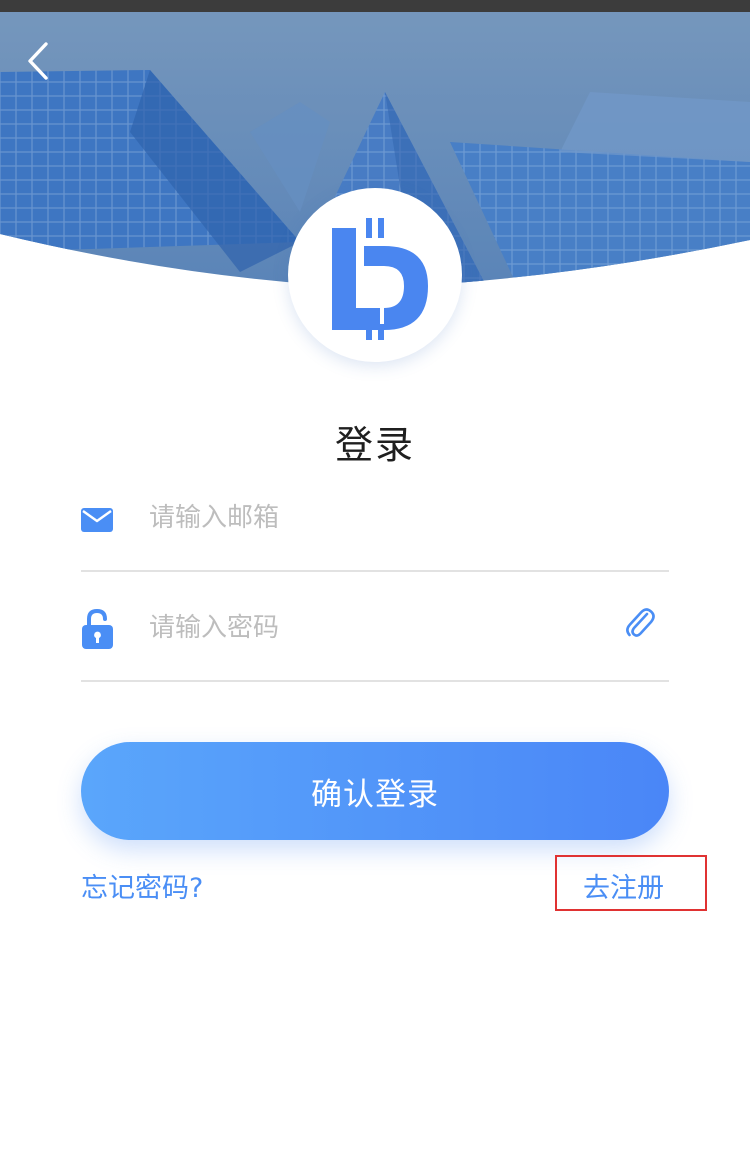  I want to click on envelope-icon, so click(98, 522).